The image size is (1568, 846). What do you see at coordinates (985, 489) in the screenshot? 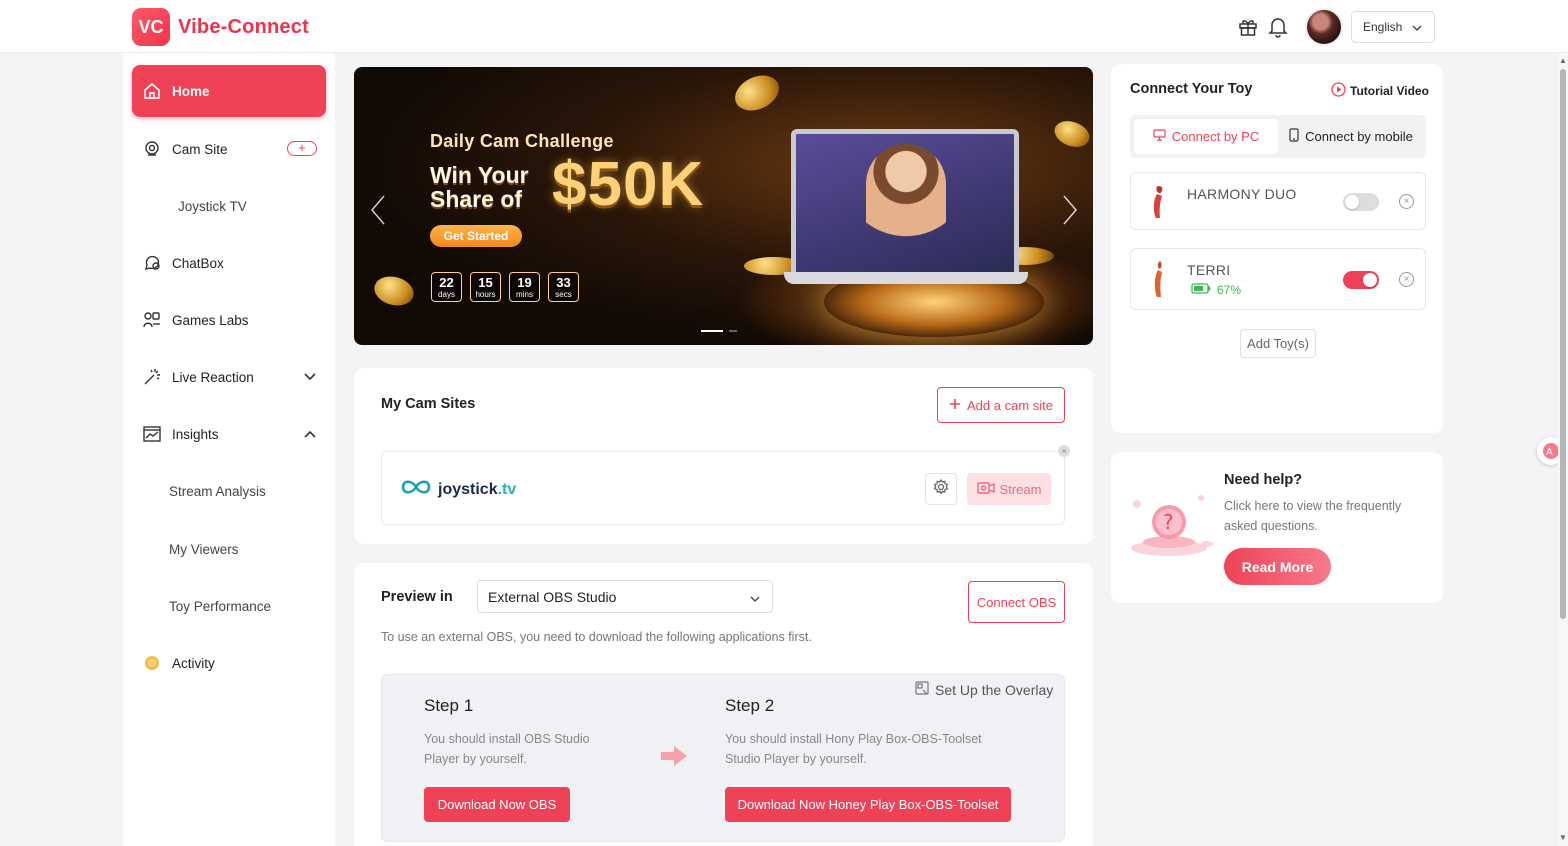
I see `video-camera-icon` at bounding box center [985, 489].